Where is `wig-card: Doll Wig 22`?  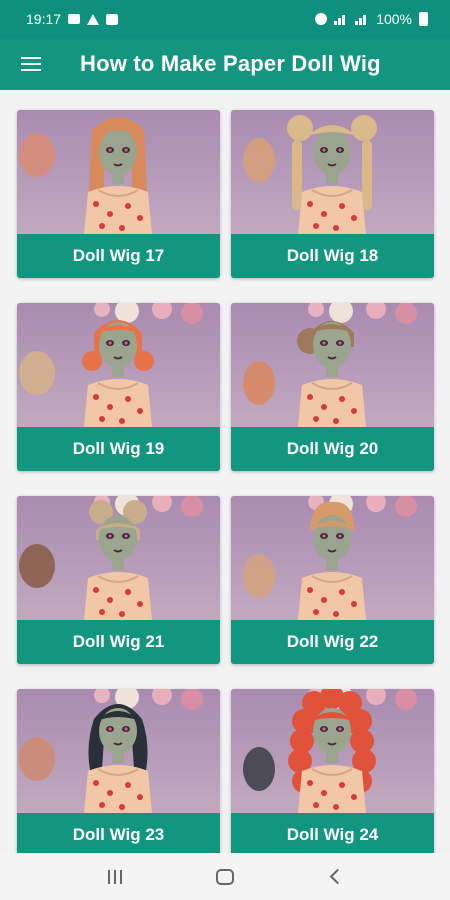 wig-card: Doll Wig 22 is located at coordinates (332, 580).